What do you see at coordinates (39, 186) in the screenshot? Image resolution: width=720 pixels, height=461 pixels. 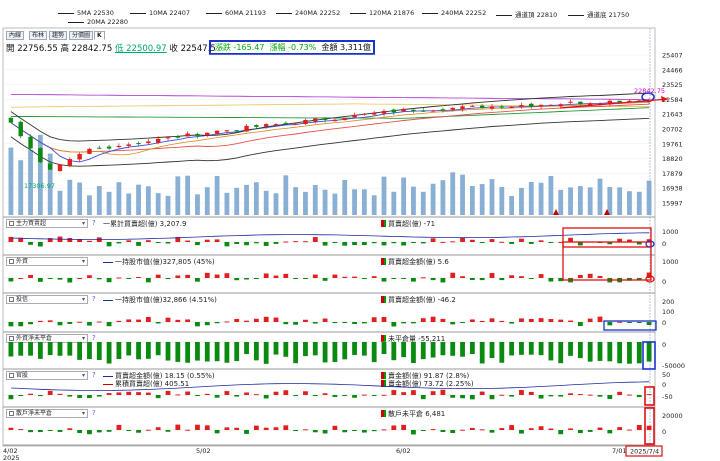 I see `min-price-label: 17306.97` at bounding box center [39, 186].